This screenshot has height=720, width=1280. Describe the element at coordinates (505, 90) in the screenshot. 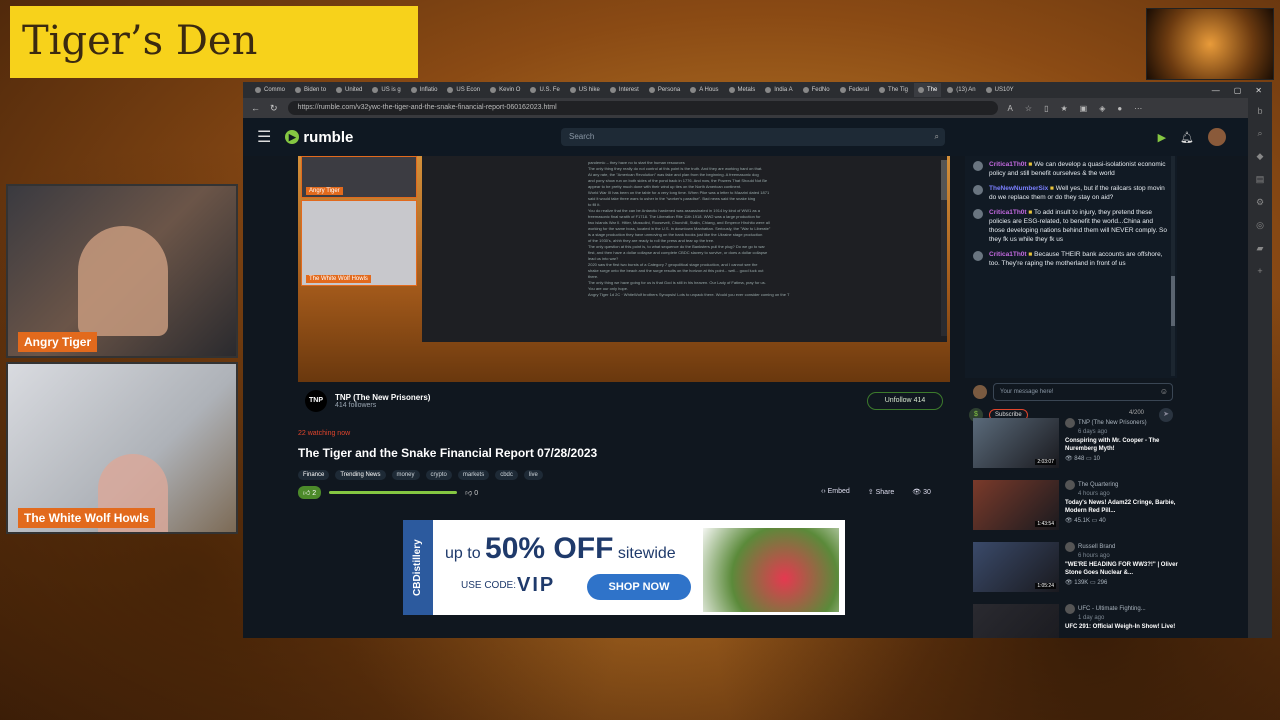

I see `browser-tab: Kevin O` at that location.